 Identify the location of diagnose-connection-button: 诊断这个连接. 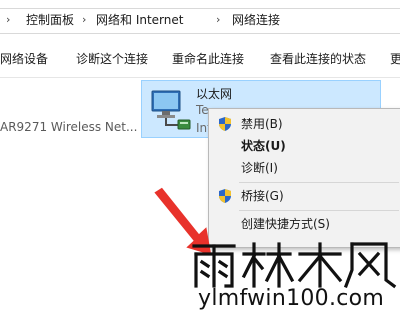
(112, 59).